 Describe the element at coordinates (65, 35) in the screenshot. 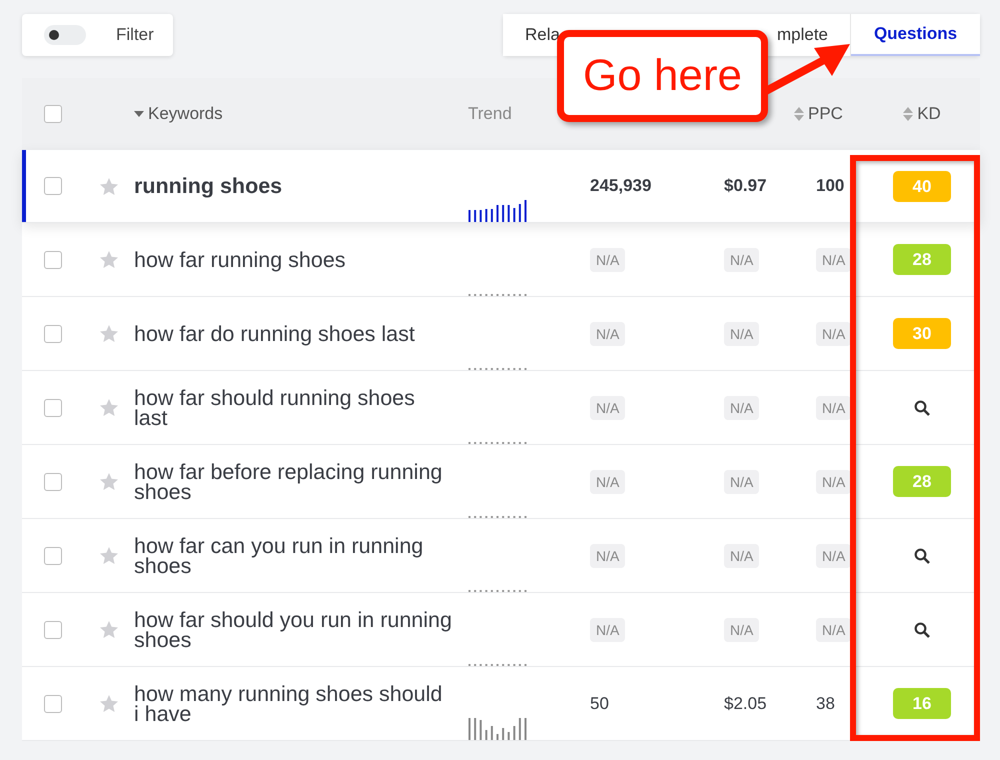

I see `filter-toggle` at that location.